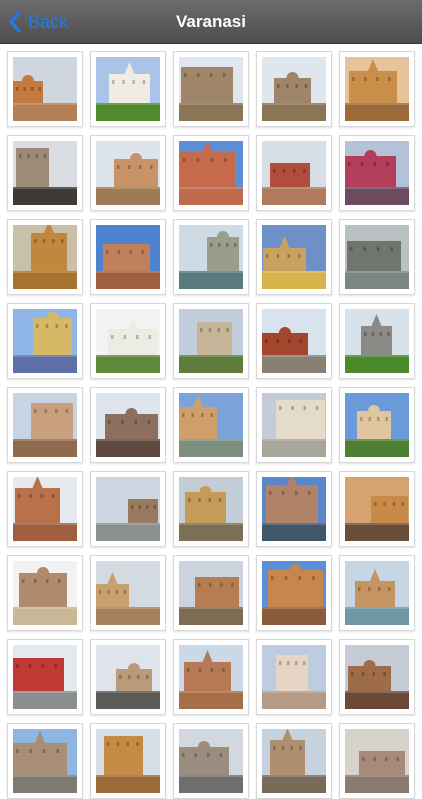 Image resolution: width=422 pixels, height=799 pixels. What do you see at coordinates (48, 21) in the screenshot?
I see `back-button-label: Back` at bounding box center [48, 21].